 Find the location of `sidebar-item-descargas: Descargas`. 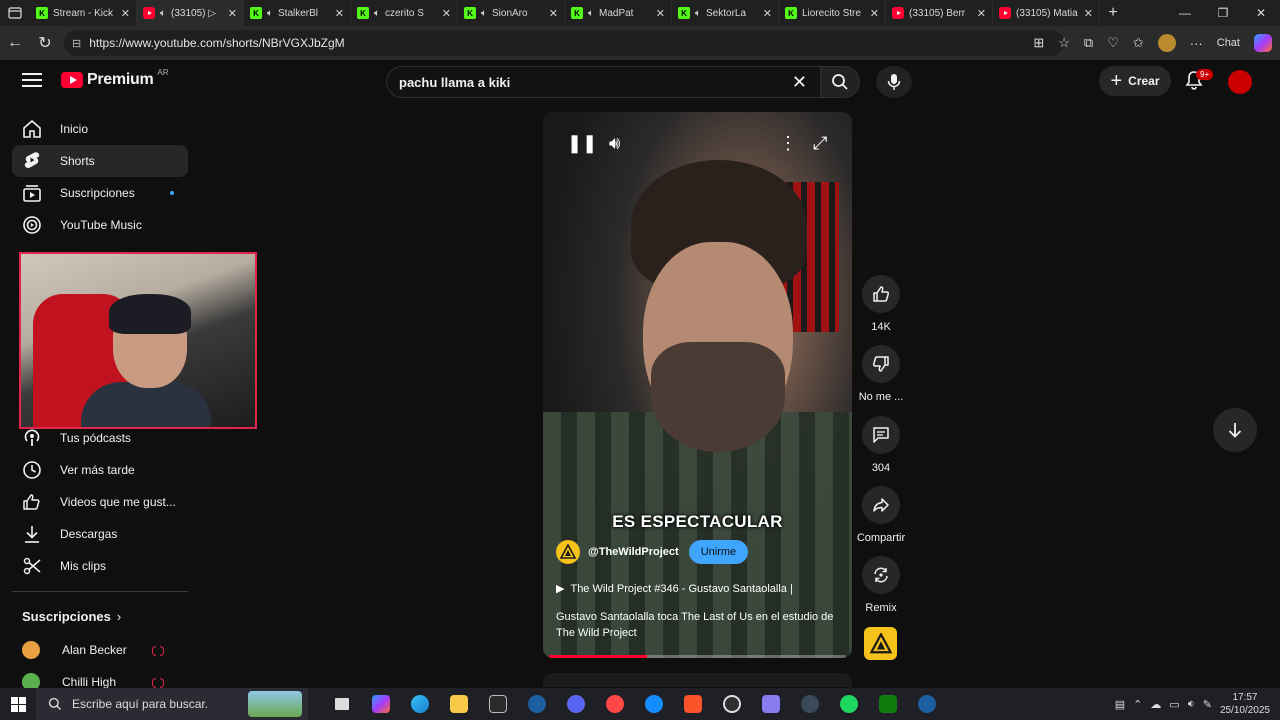

sidebar-item-descargas: Descargas is located at coordinates (100, 534).